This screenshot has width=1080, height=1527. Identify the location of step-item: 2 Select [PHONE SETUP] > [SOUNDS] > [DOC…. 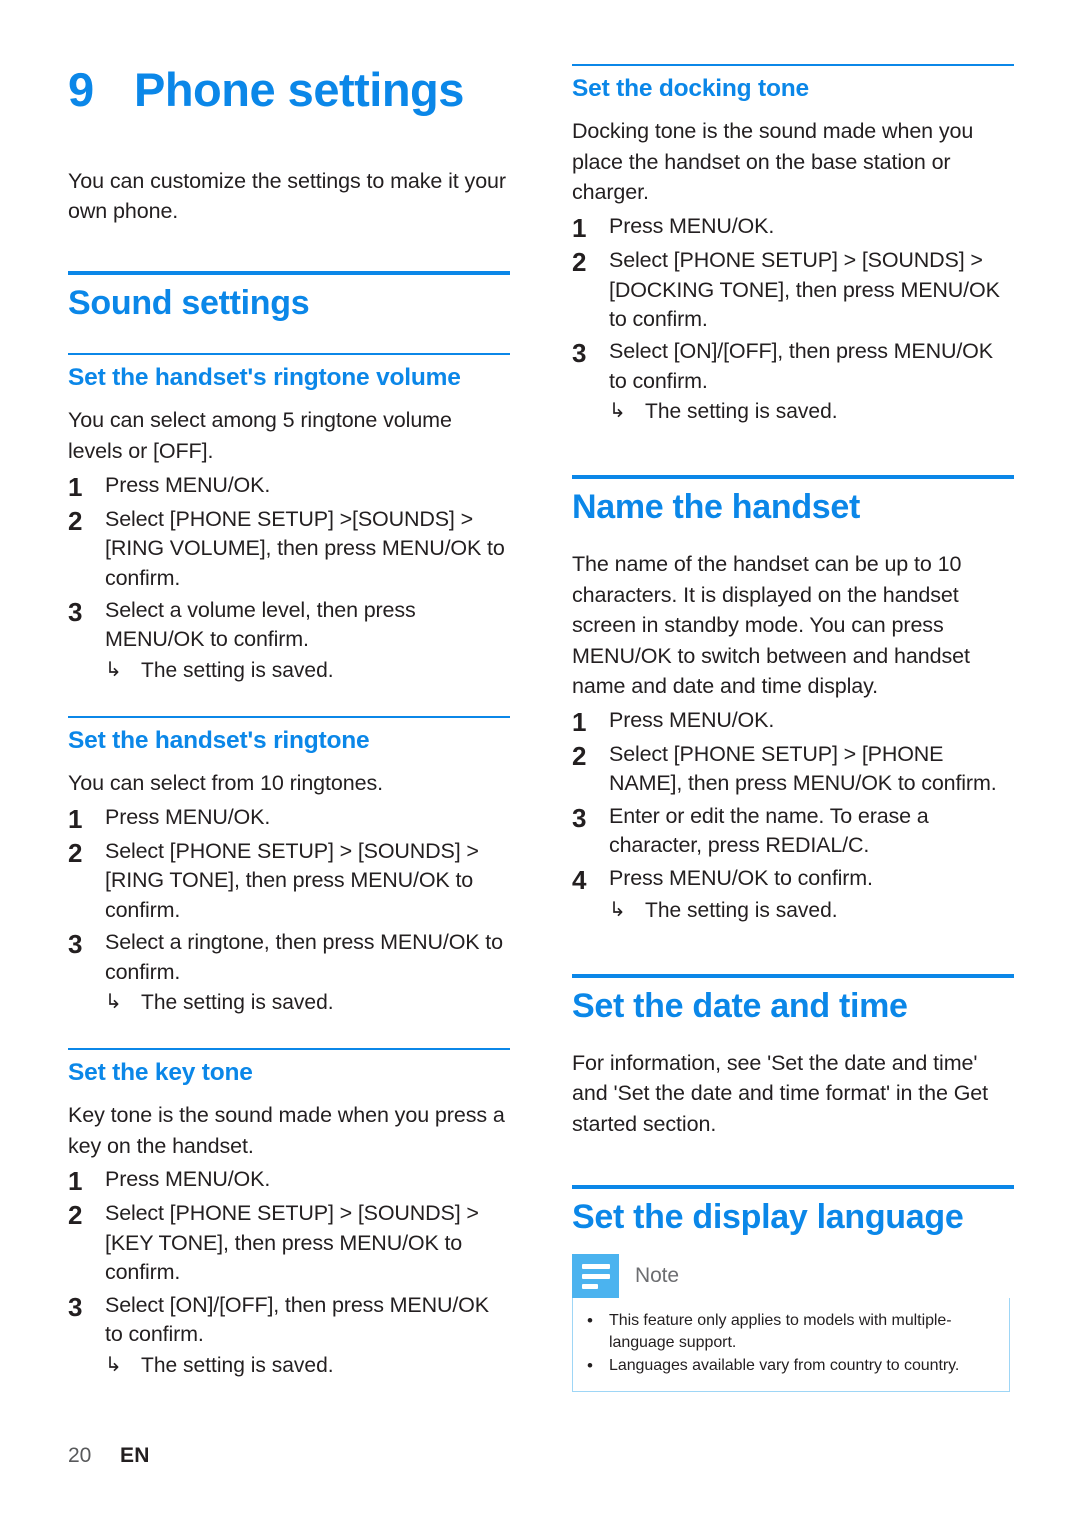
(793, 290).